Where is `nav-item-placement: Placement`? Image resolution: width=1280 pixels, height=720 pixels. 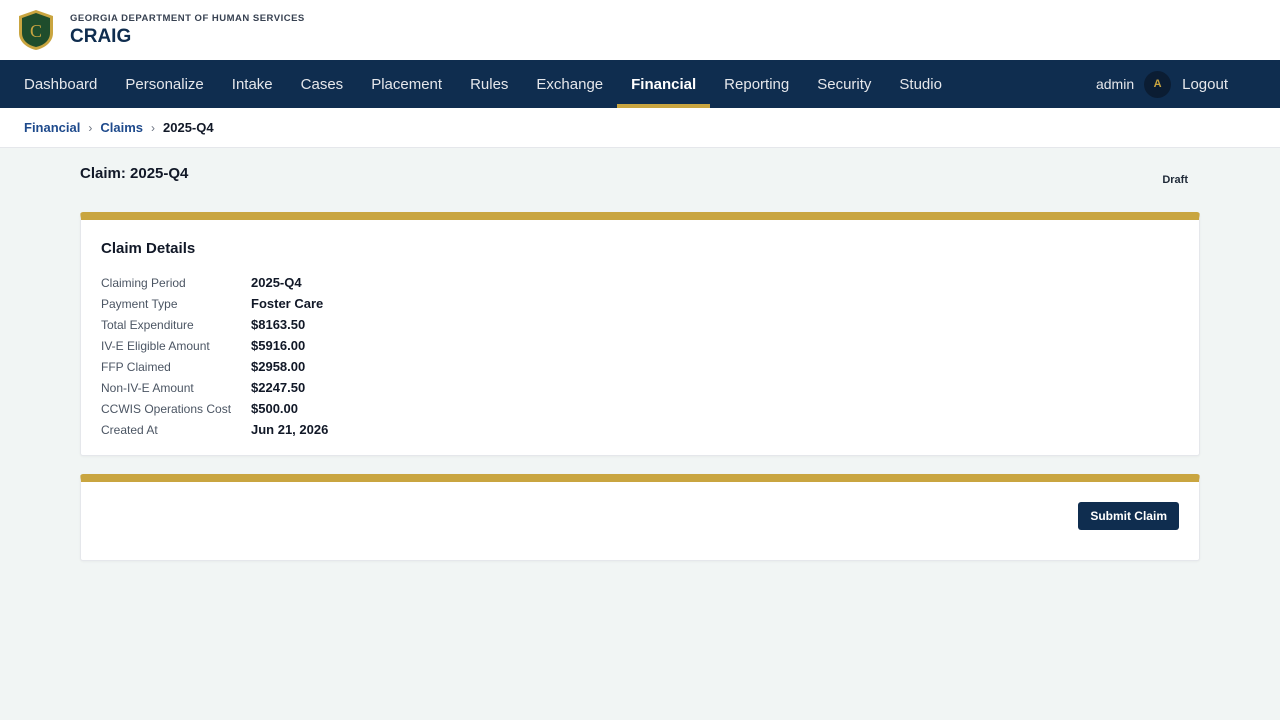
nav-item-placement: Placement is located at coordinates (406, 84).